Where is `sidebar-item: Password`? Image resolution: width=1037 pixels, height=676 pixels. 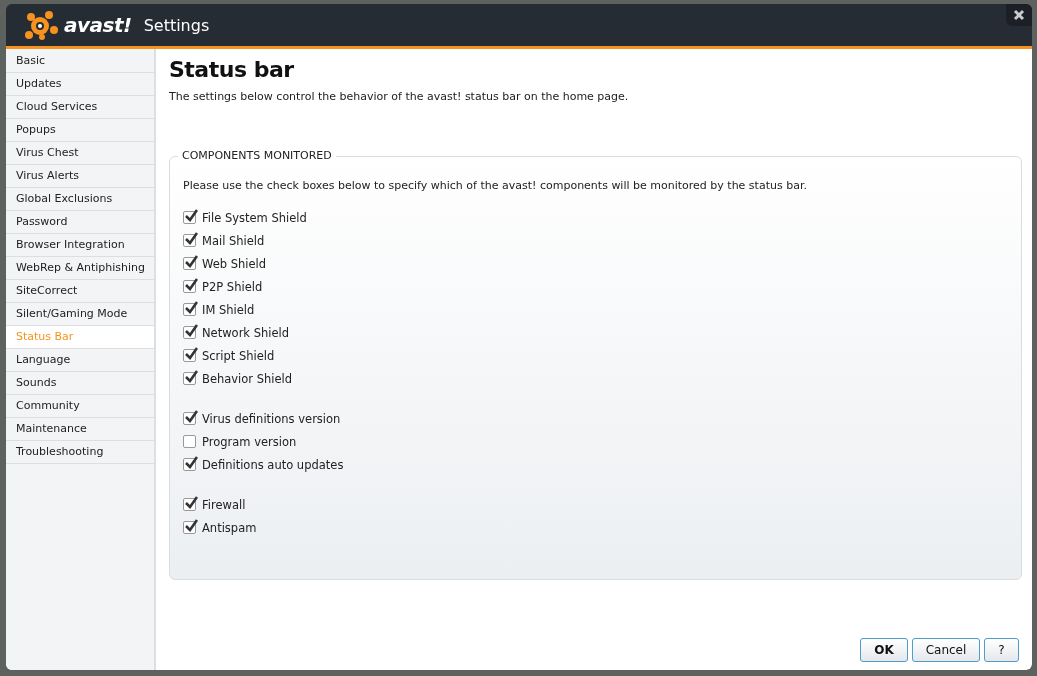
sidebar-item: Password is located at coordinates (80, 222).